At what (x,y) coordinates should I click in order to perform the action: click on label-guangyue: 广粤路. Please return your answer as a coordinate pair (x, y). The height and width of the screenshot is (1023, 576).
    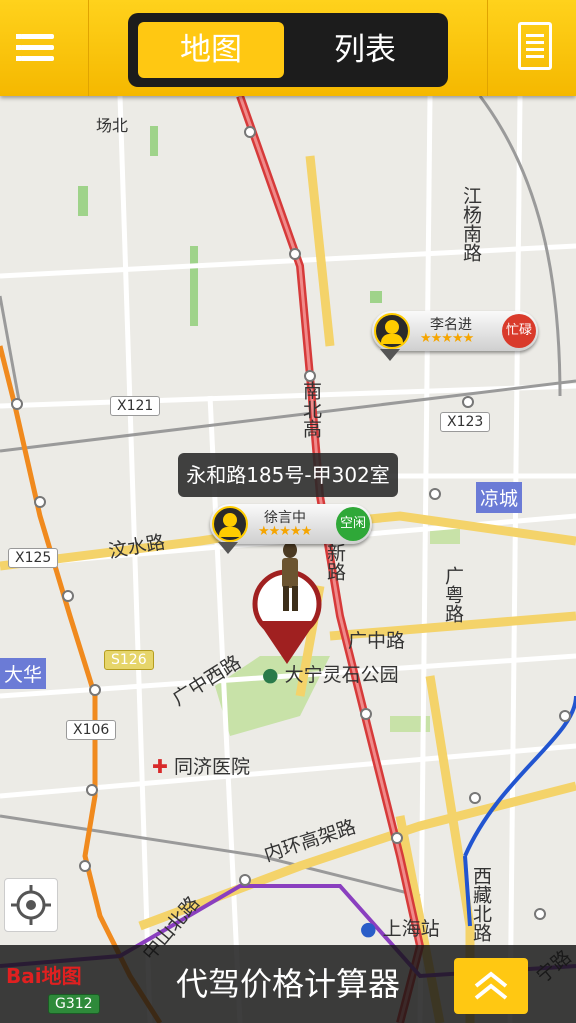
    Looking at the image, I should click on (453, 594).